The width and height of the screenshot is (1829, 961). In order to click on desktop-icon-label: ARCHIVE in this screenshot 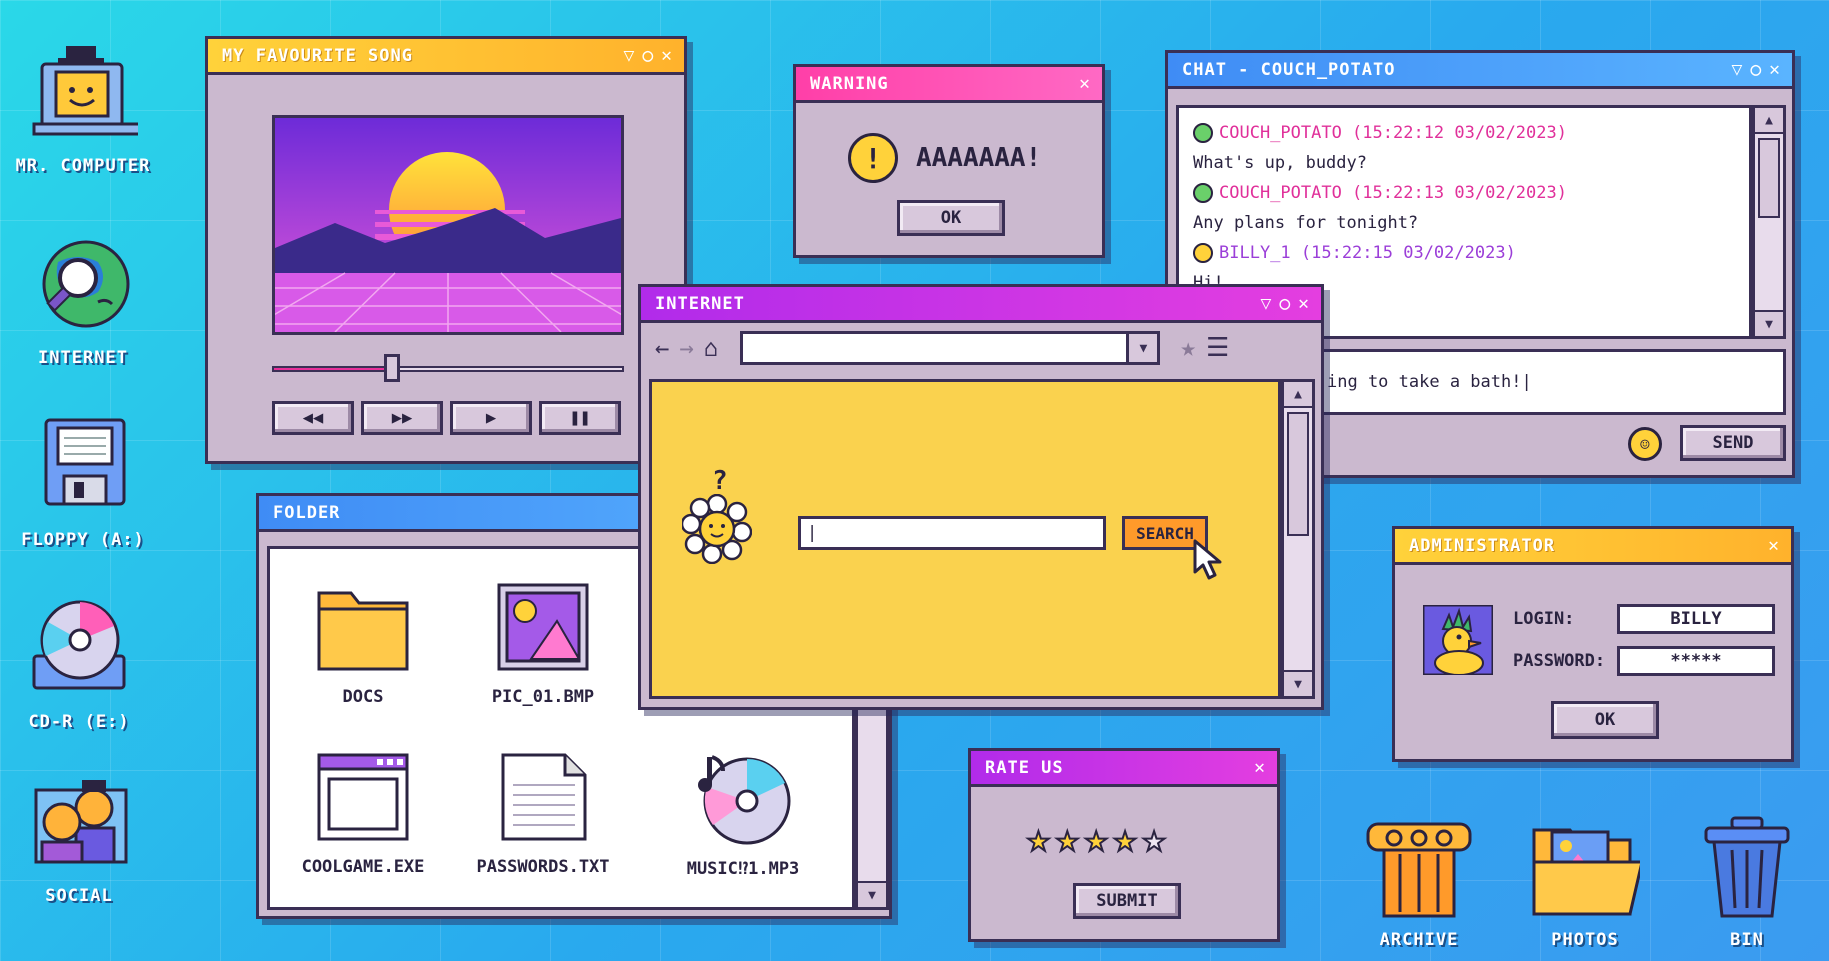, I will do `click(1419, 940)`.